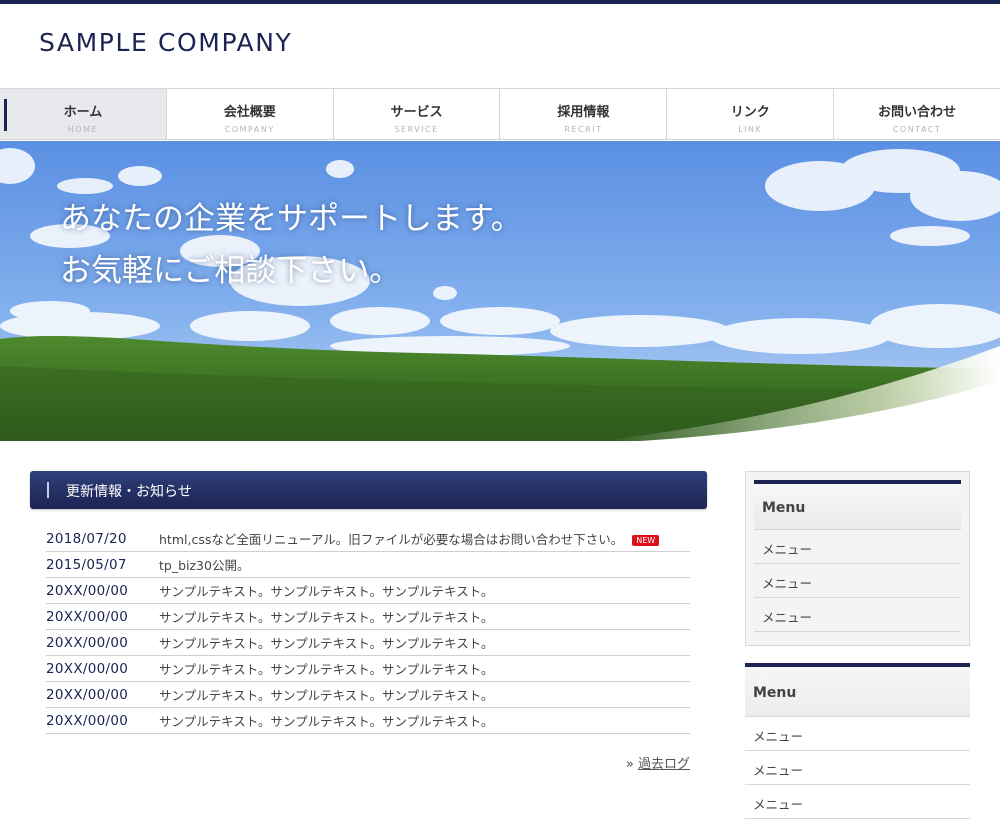 The image size is (1000, 825). I want to click on nav-sublabel: SERVICE, so click(416, 129).